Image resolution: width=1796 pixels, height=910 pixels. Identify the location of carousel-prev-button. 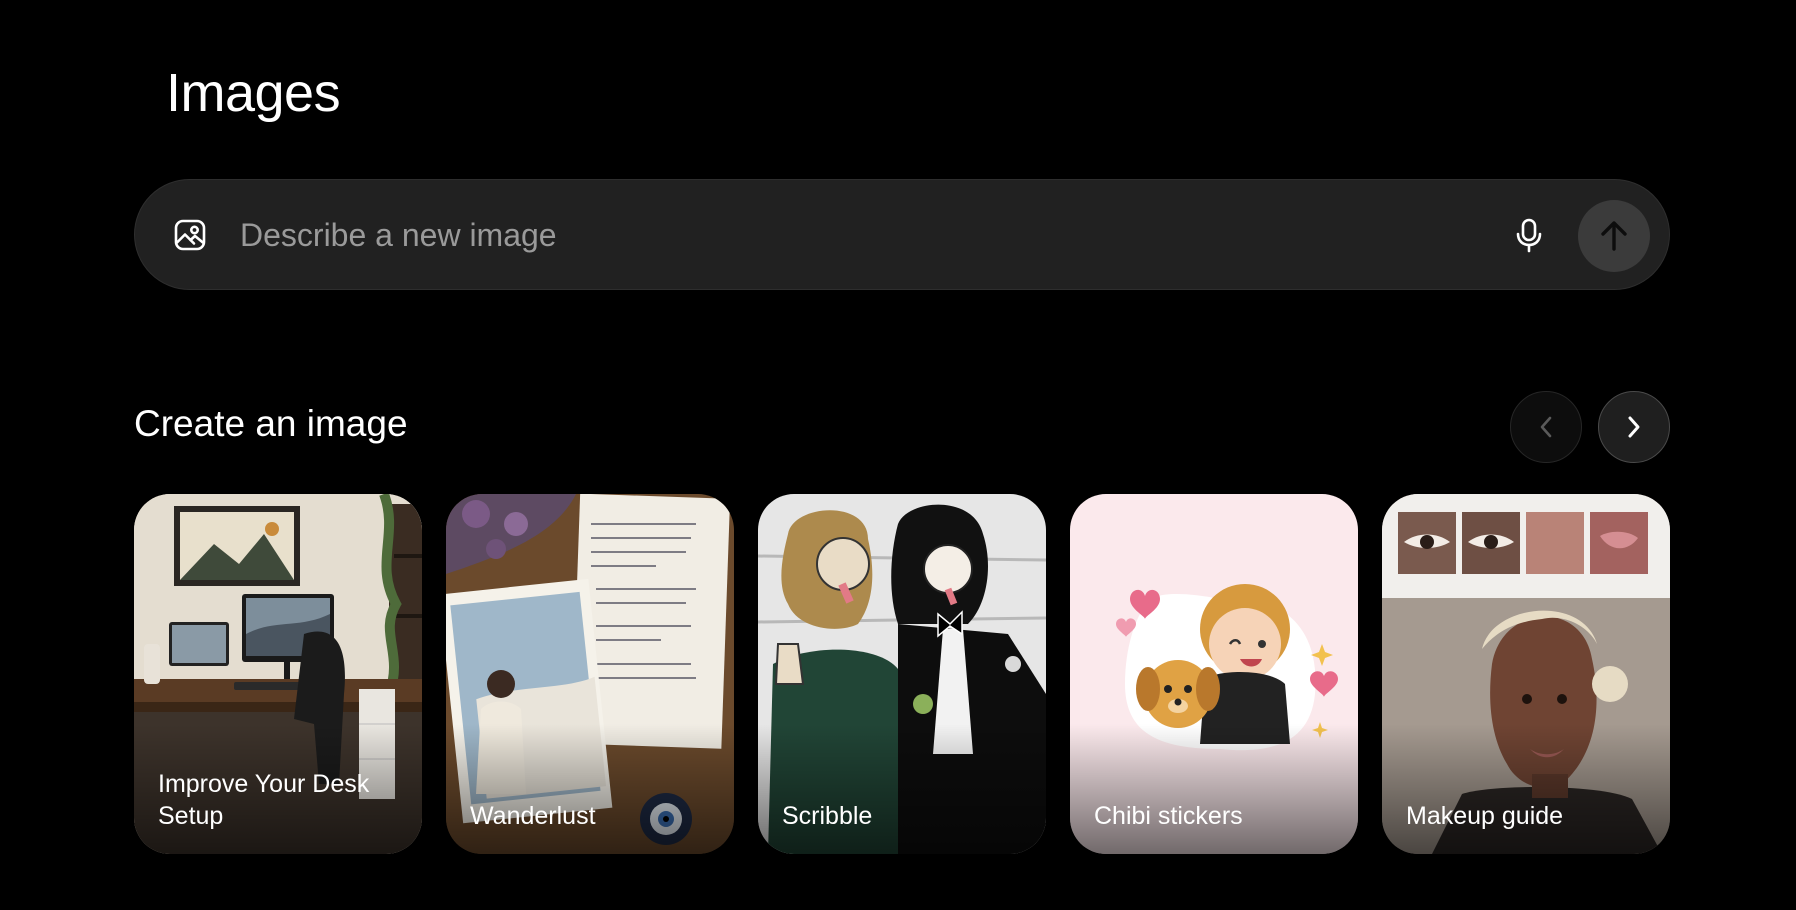
(1546, 427).